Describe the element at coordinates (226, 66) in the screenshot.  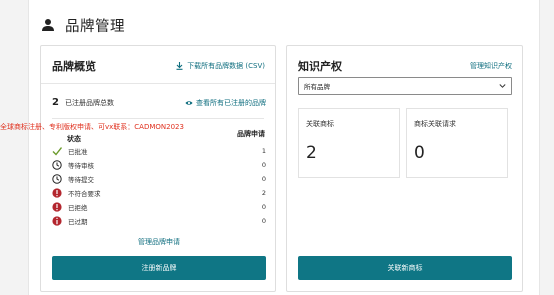
I see `download-csv-label: 下载所有品牌数据 (CSV)` at that location.